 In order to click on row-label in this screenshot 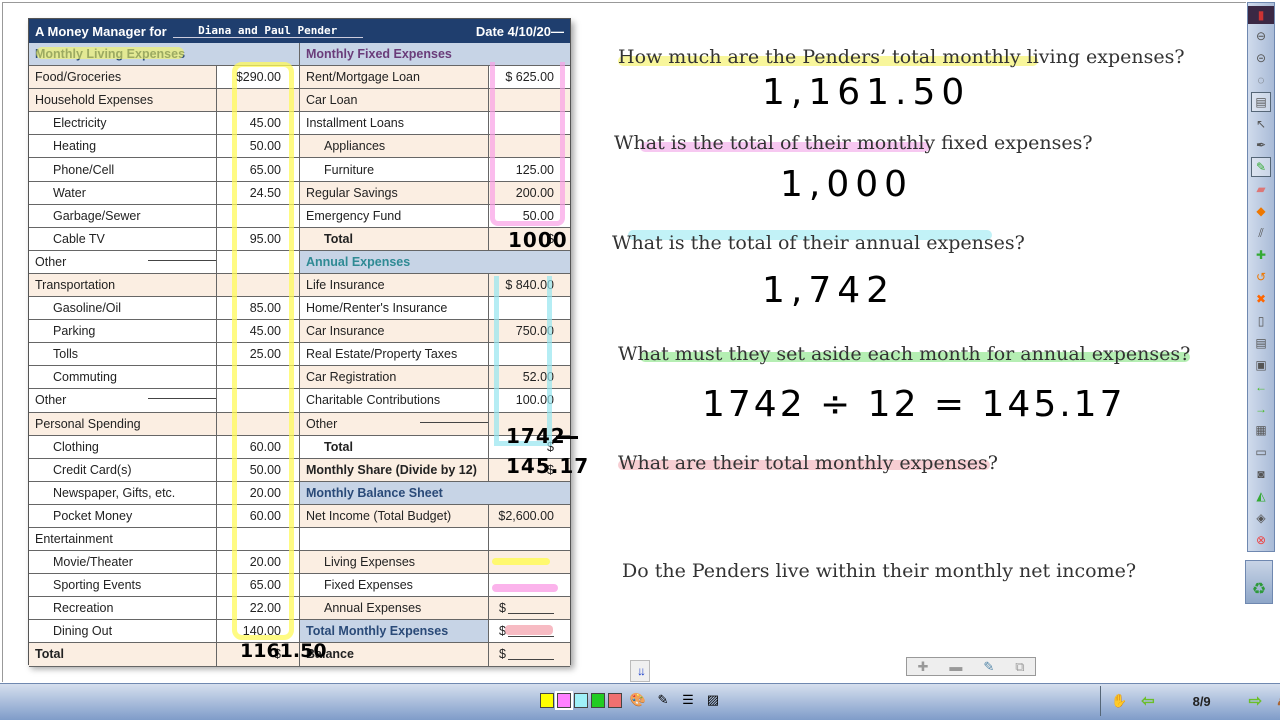, I will do `click(394, 539)`.